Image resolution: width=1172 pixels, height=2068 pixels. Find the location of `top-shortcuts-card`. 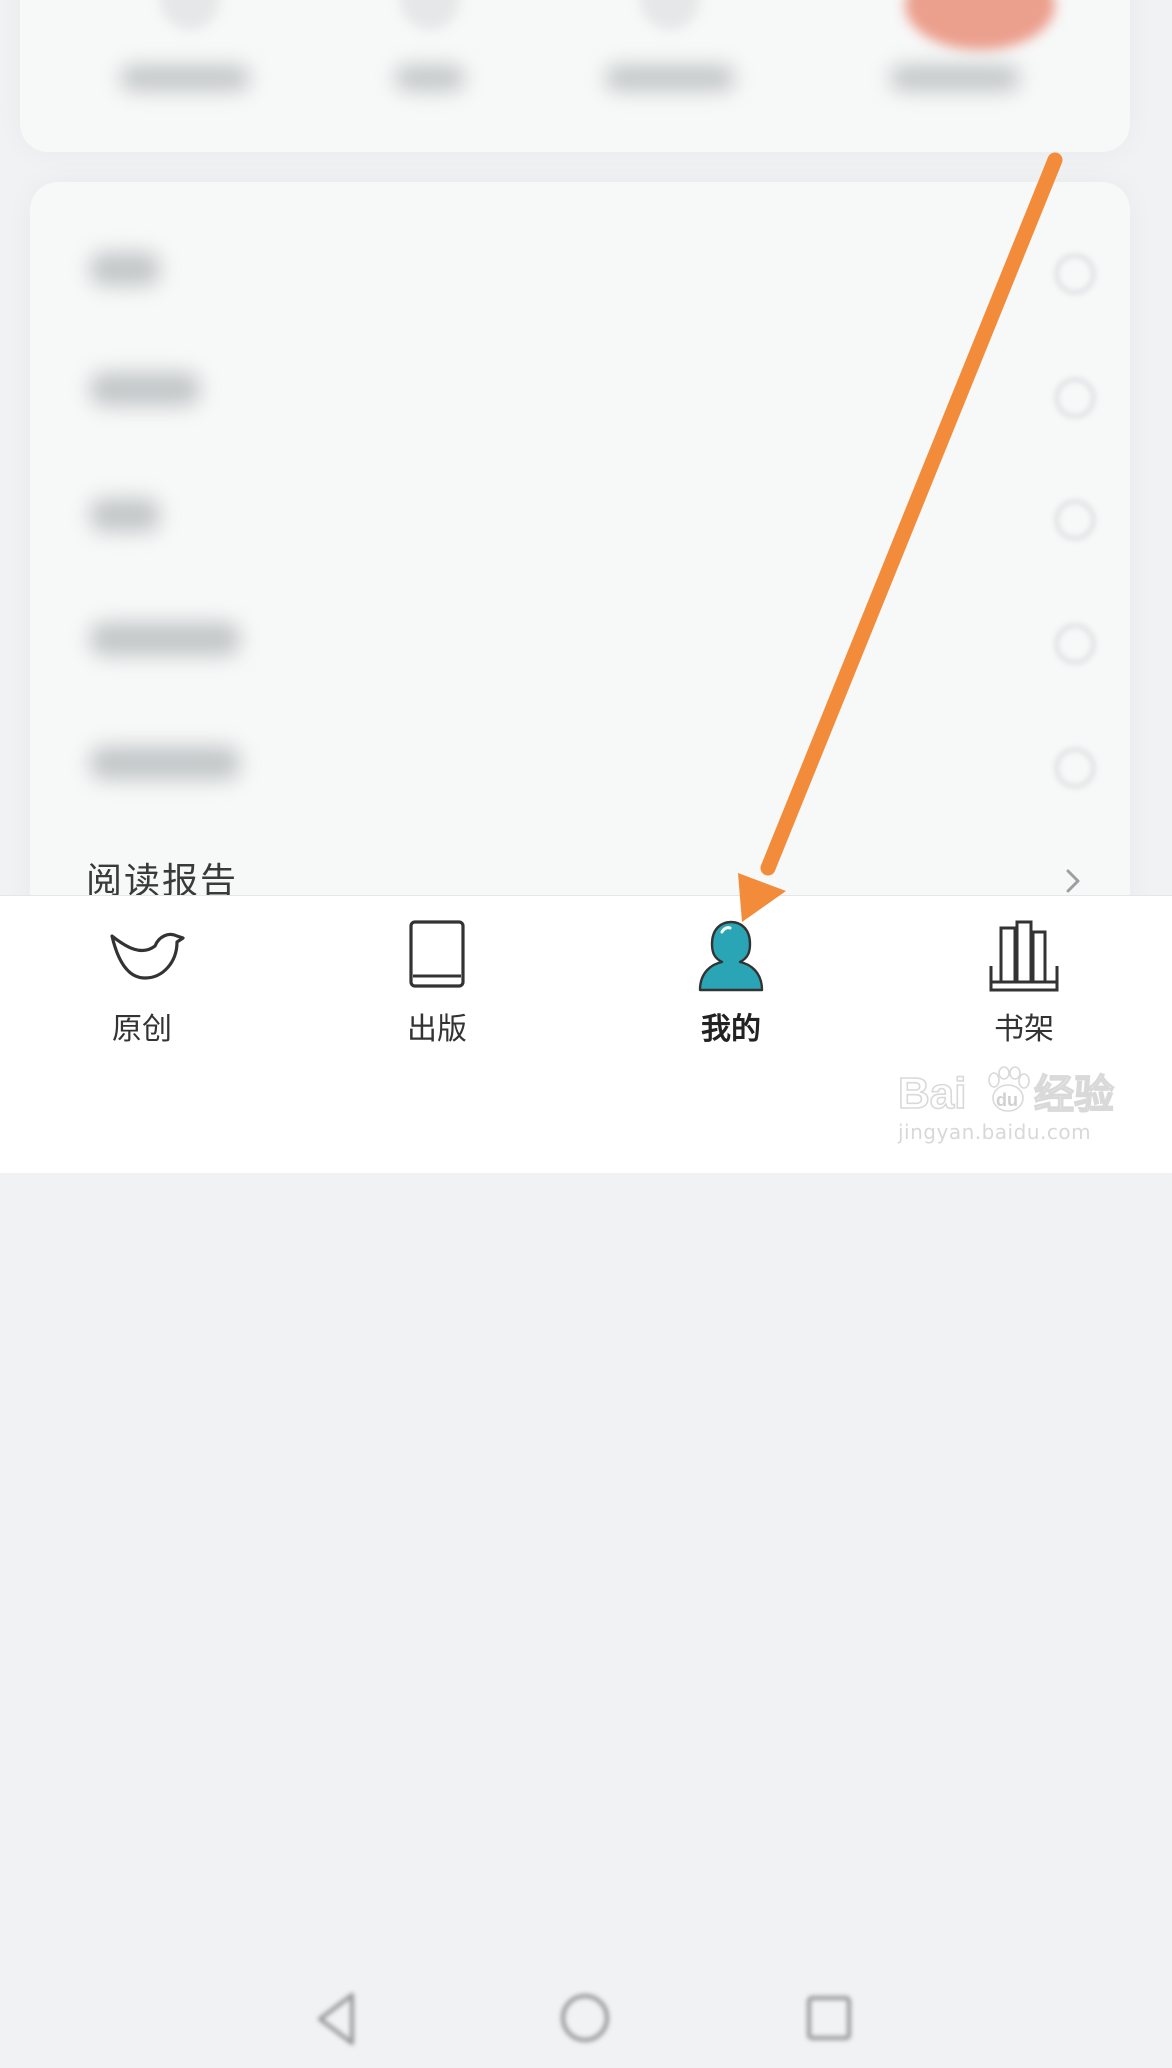

top-shortcuts-card is located at coordinates (575, 76).